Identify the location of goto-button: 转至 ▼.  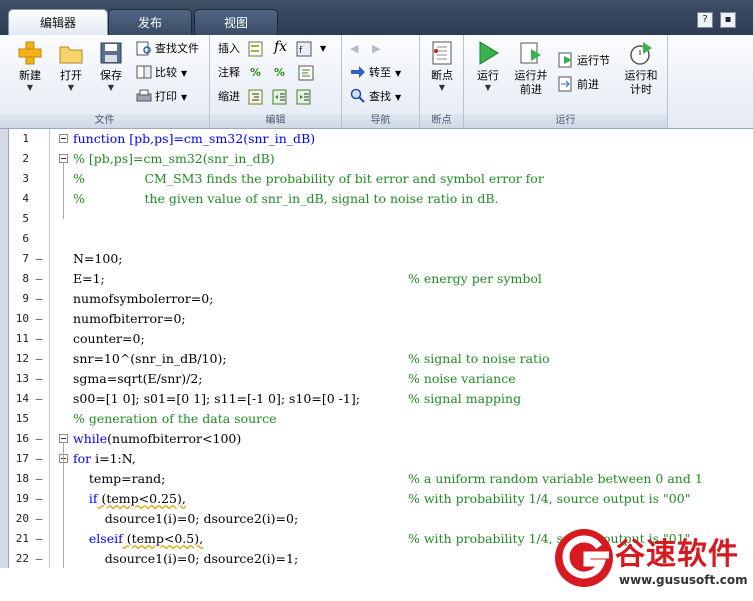
(375, 73).